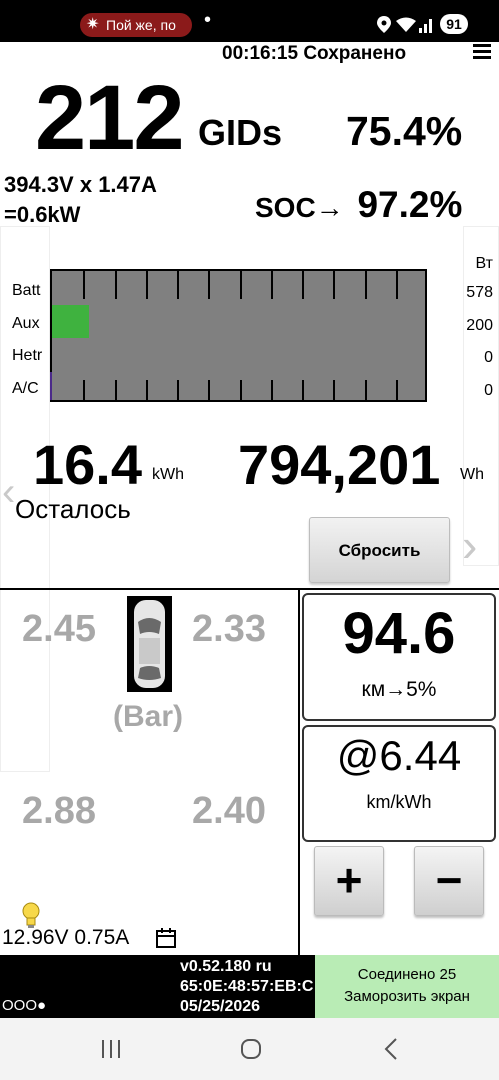 The height and width of the screenshot is (1080, 499). I want to click on tire-rear-left: 2.88, so click(59, 811).